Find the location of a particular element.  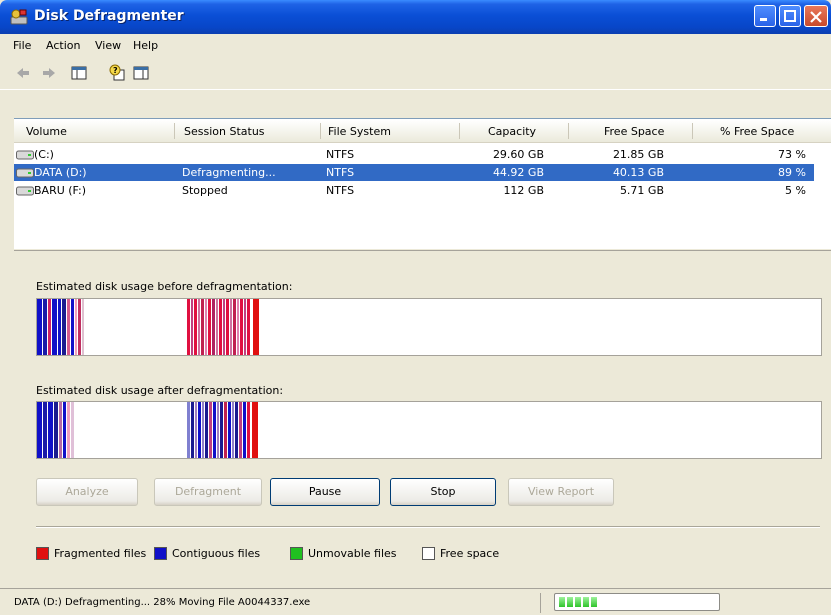

free-space: 40.13 GB is located at coordinates (638, 172).